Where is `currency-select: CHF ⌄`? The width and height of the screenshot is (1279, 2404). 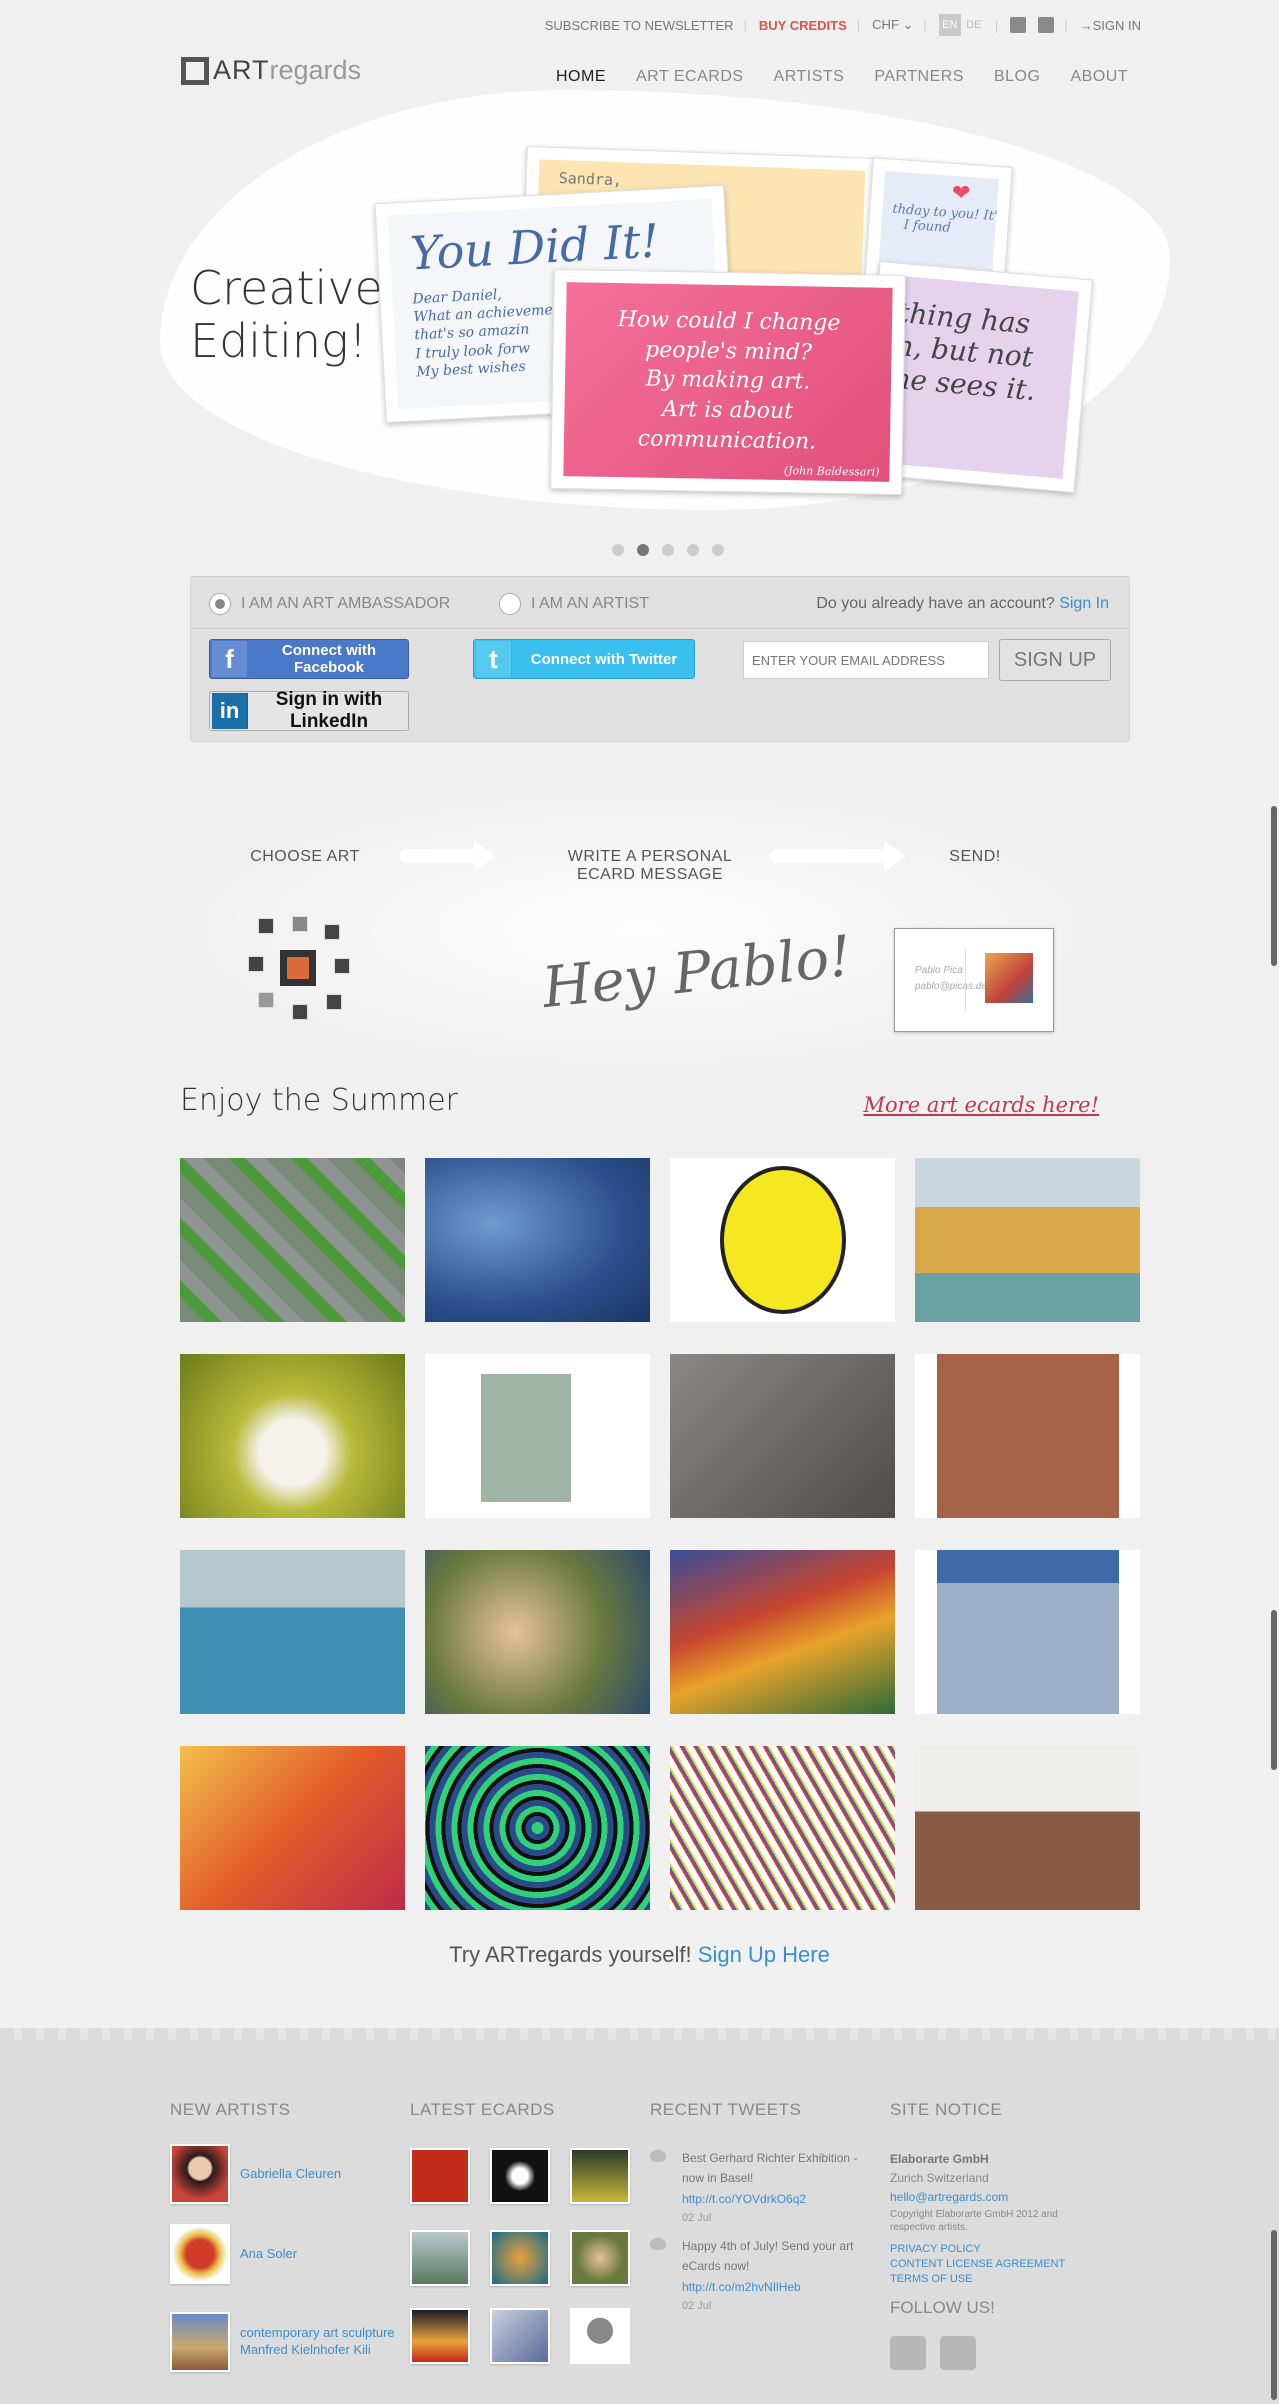 currency-select: CHF ⌄ is located at coordinates (892, 25).